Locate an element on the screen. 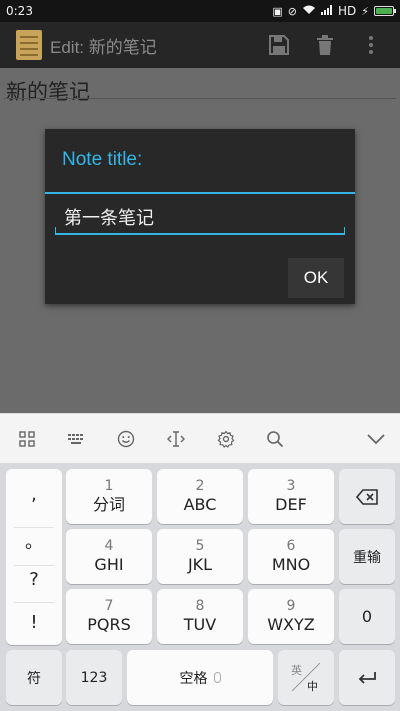 The image size is (400, 711). overflow-menu-button is located at coordinates (371, 45).